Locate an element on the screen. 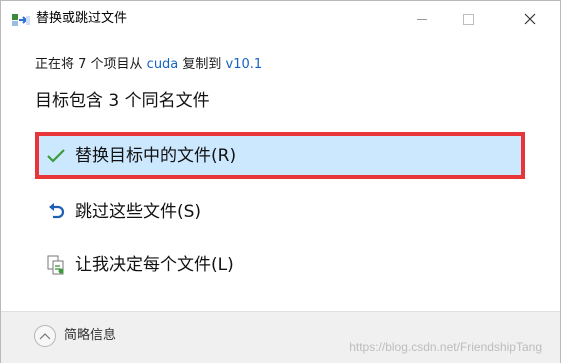  window-title: 替换或跳过文件 is located at coordinates (82, 18).